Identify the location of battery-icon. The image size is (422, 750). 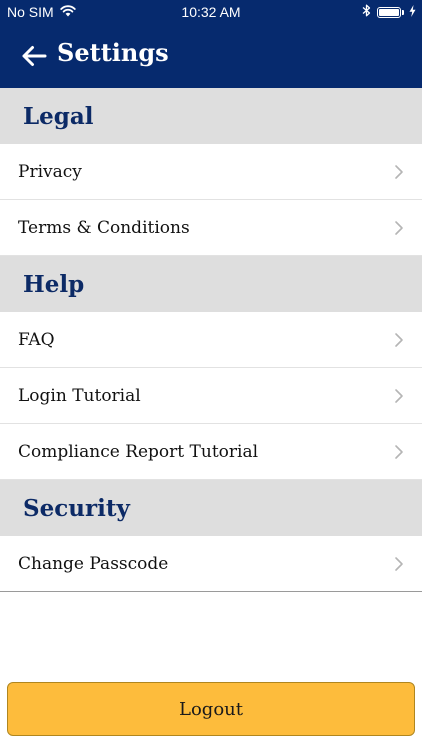
(390, 12).